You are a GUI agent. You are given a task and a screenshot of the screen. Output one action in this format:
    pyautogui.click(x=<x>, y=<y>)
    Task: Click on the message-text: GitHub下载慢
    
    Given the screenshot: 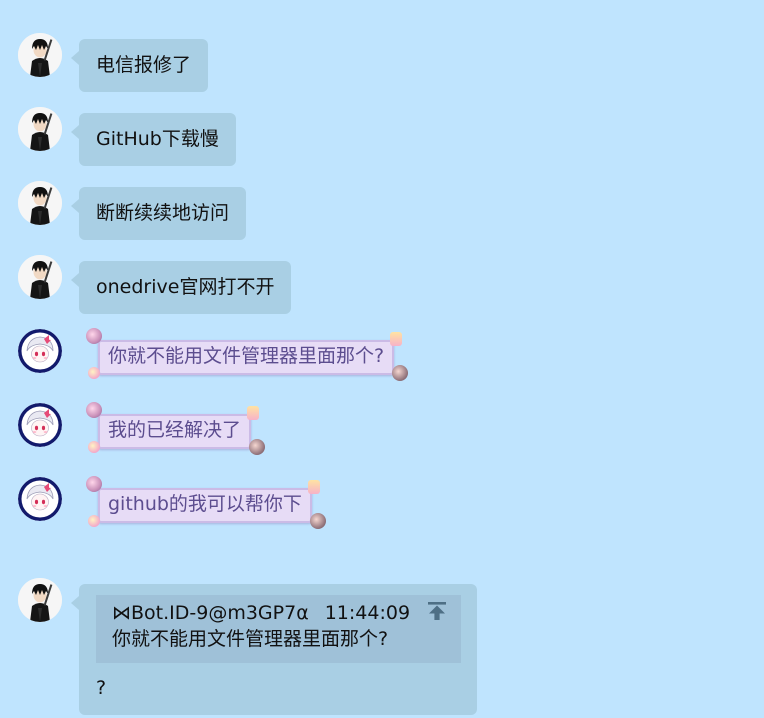 What is the action you would take?
    pyautogui.click(x=157, y=139)
    